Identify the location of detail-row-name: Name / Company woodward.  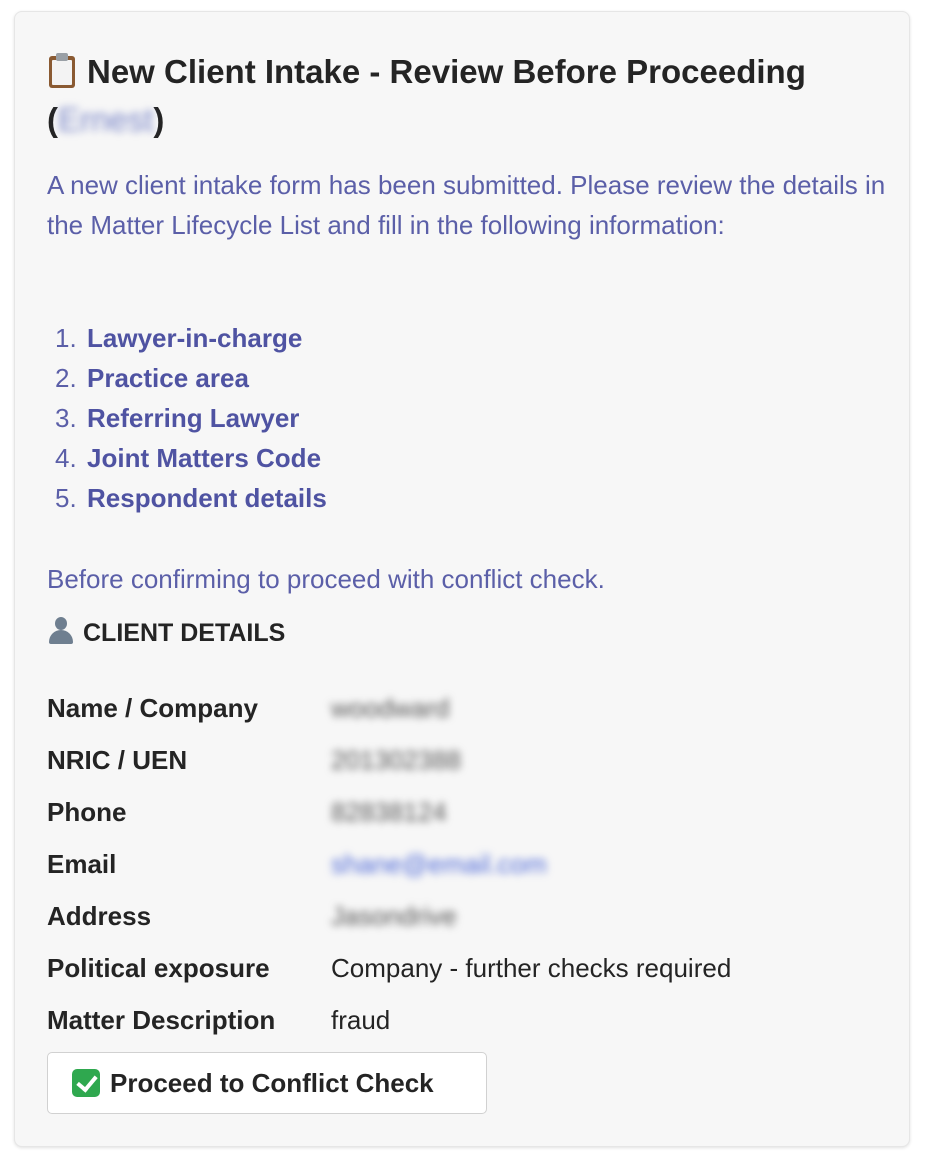
(467, 708).